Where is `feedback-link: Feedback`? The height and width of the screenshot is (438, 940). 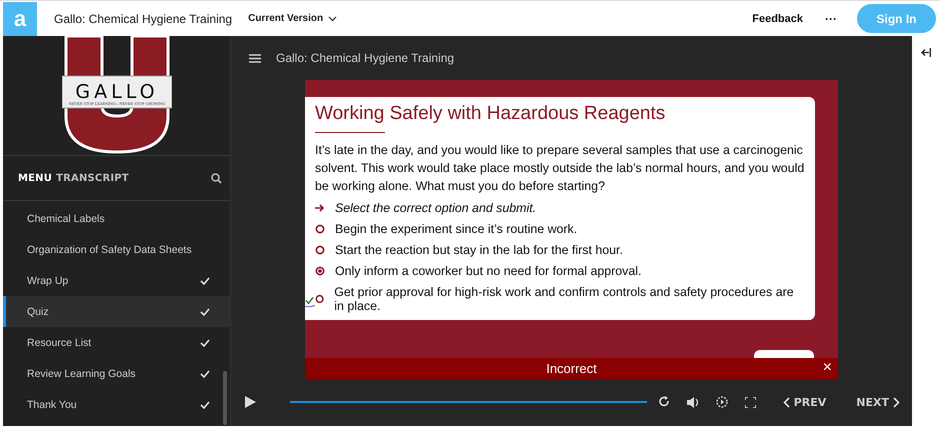 feedback-link: Feedback is located at coordinates (777, 18).